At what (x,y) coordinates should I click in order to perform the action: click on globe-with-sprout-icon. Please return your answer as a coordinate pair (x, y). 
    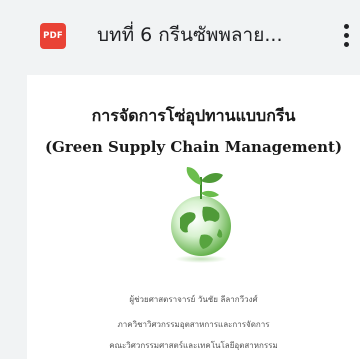
    Looking at the image, I should click on (201, 215).